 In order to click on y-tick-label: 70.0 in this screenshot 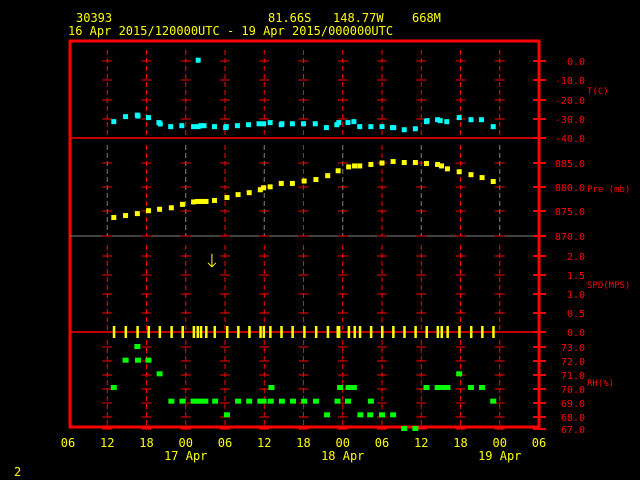, I will do `click(573, 390)`.